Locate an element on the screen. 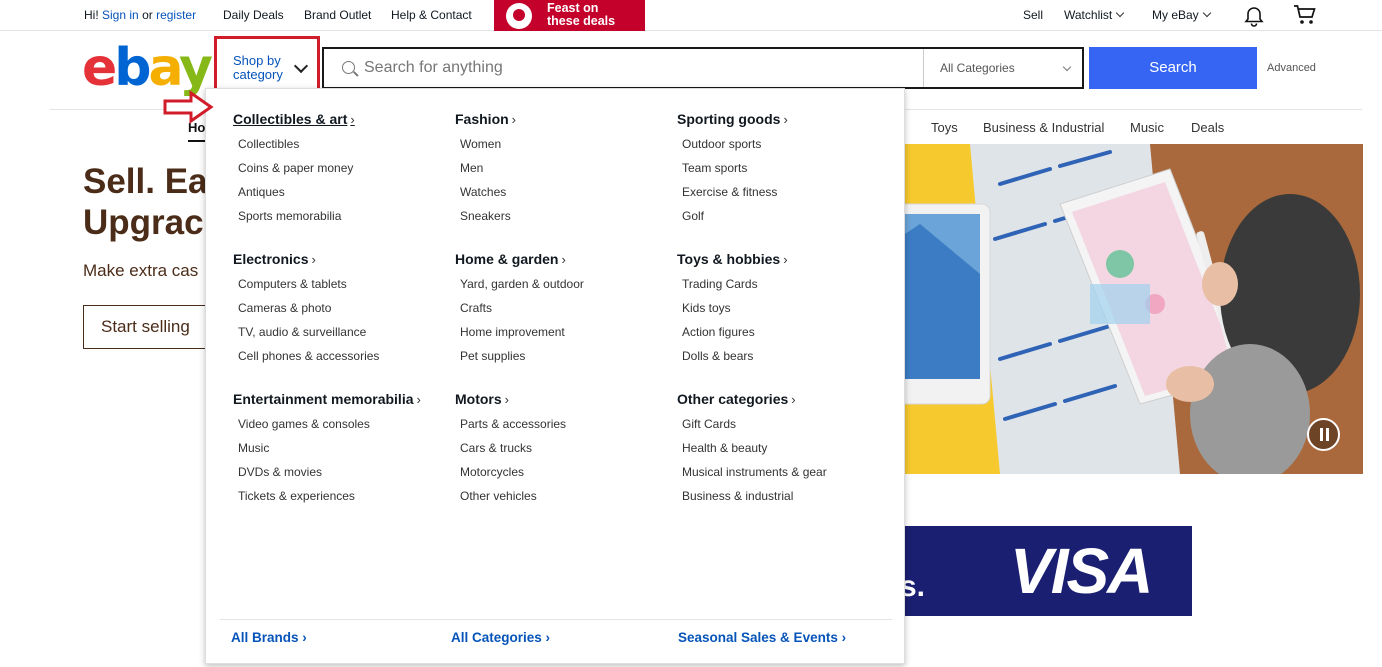  subcategory-link: DVDs & movies is located at coordinates (280, 472).